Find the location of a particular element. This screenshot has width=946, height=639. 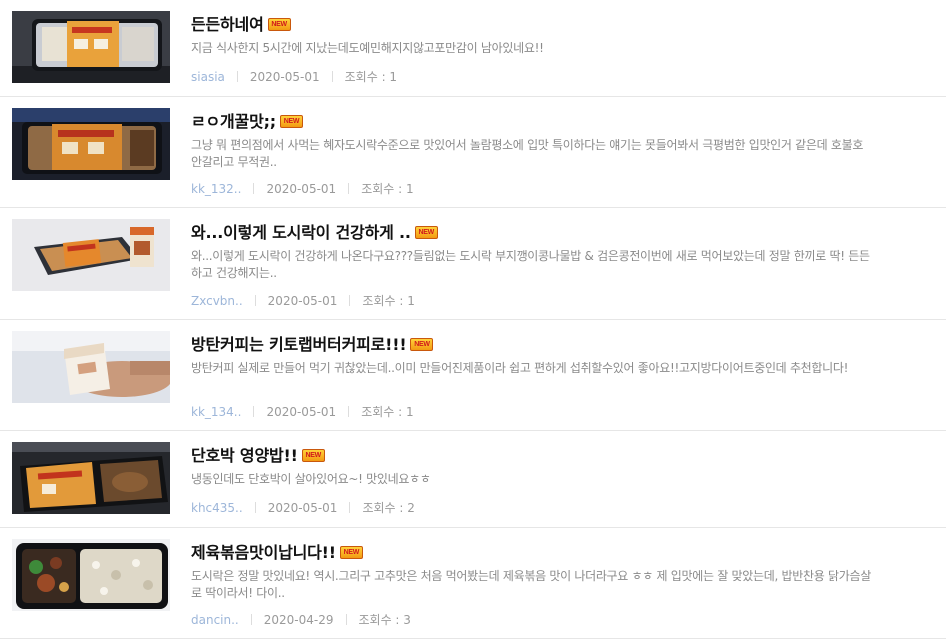

post-meta: Zxcvbn.. 2020-05-01 조회수 : 1 is located at coordinates (303, 300).